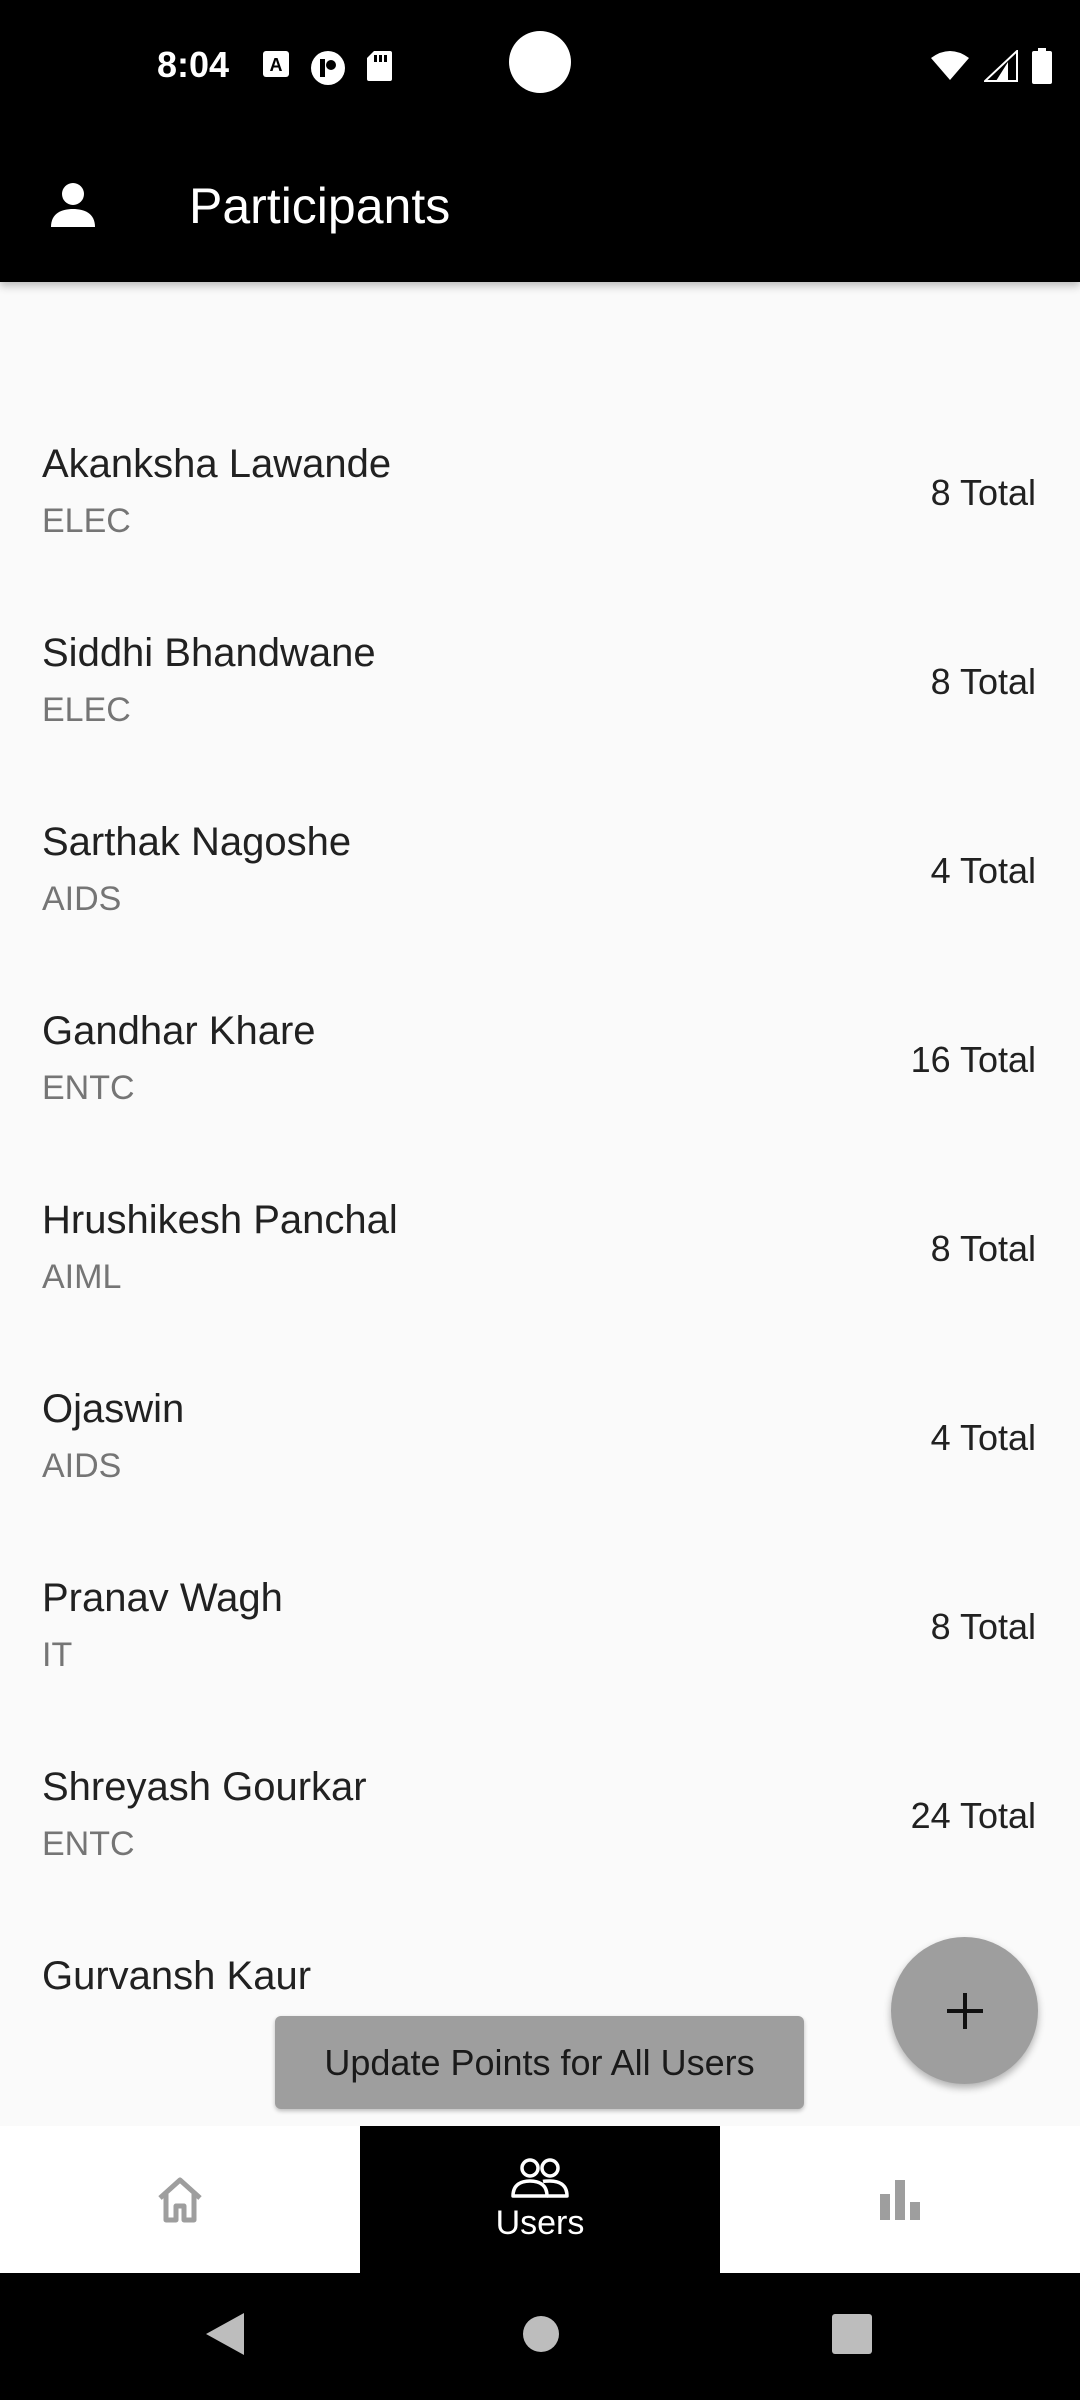  Describe the element at coordinates (973, 1815) in the screenshot. I see `participant-total: 24 Total` at that location.